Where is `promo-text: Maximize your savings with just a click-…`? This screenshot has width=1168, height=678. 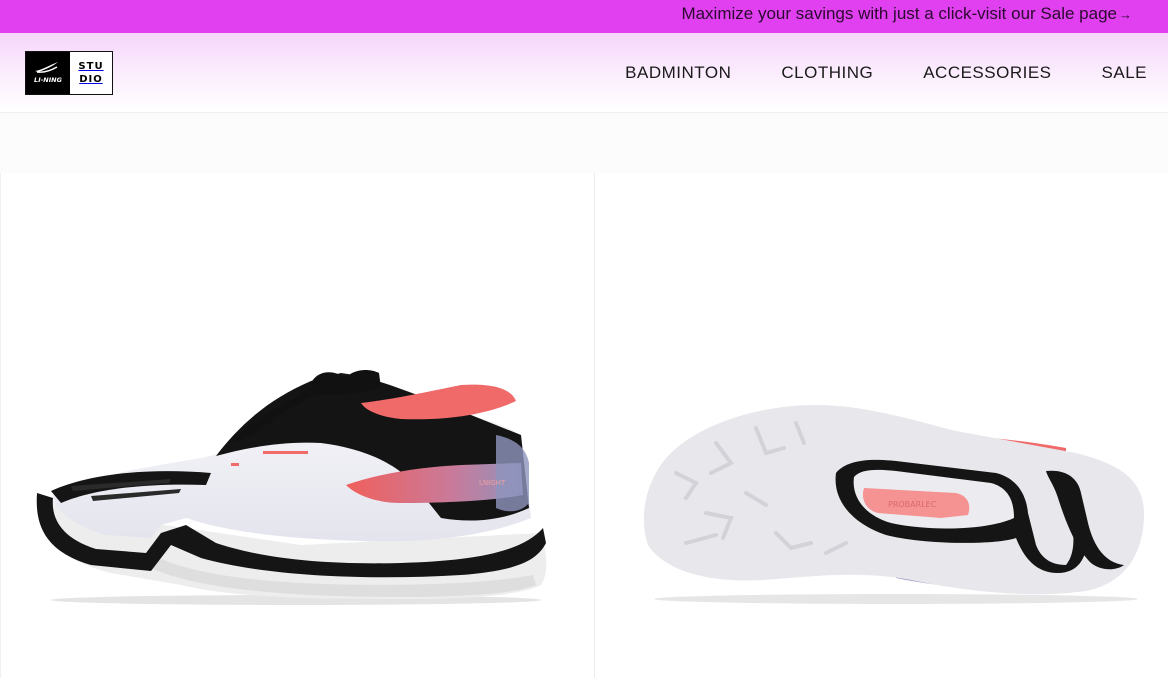 promo-text: Maximize your savings with just a click-… is located at coordinates (899, 13).